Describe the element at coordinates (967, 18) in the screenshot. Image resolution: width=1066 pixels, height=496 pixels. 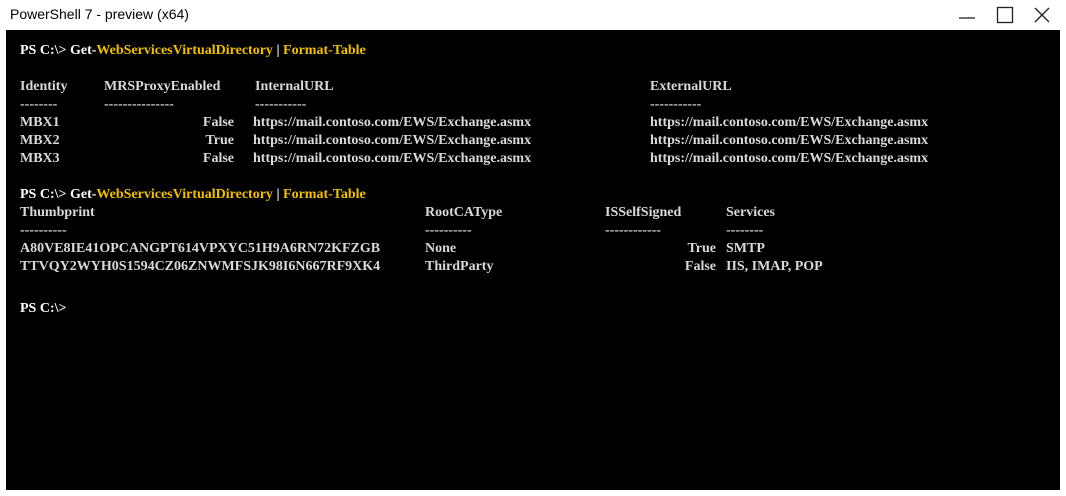
I see `minimize-icon` at that location.